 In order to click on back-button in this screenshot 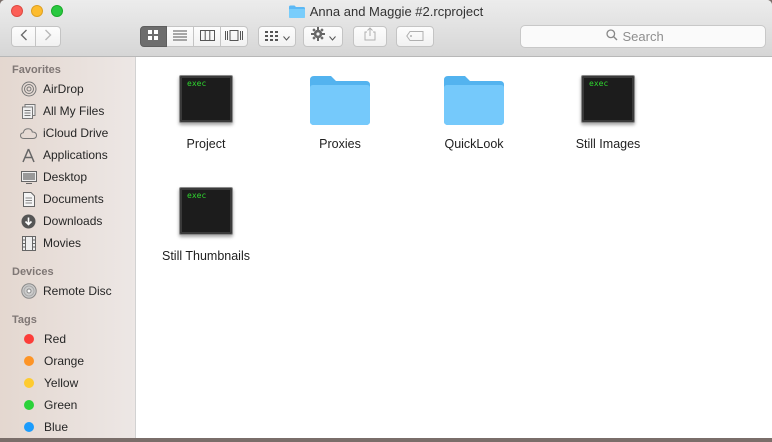, I will do `click(23, 36)`.